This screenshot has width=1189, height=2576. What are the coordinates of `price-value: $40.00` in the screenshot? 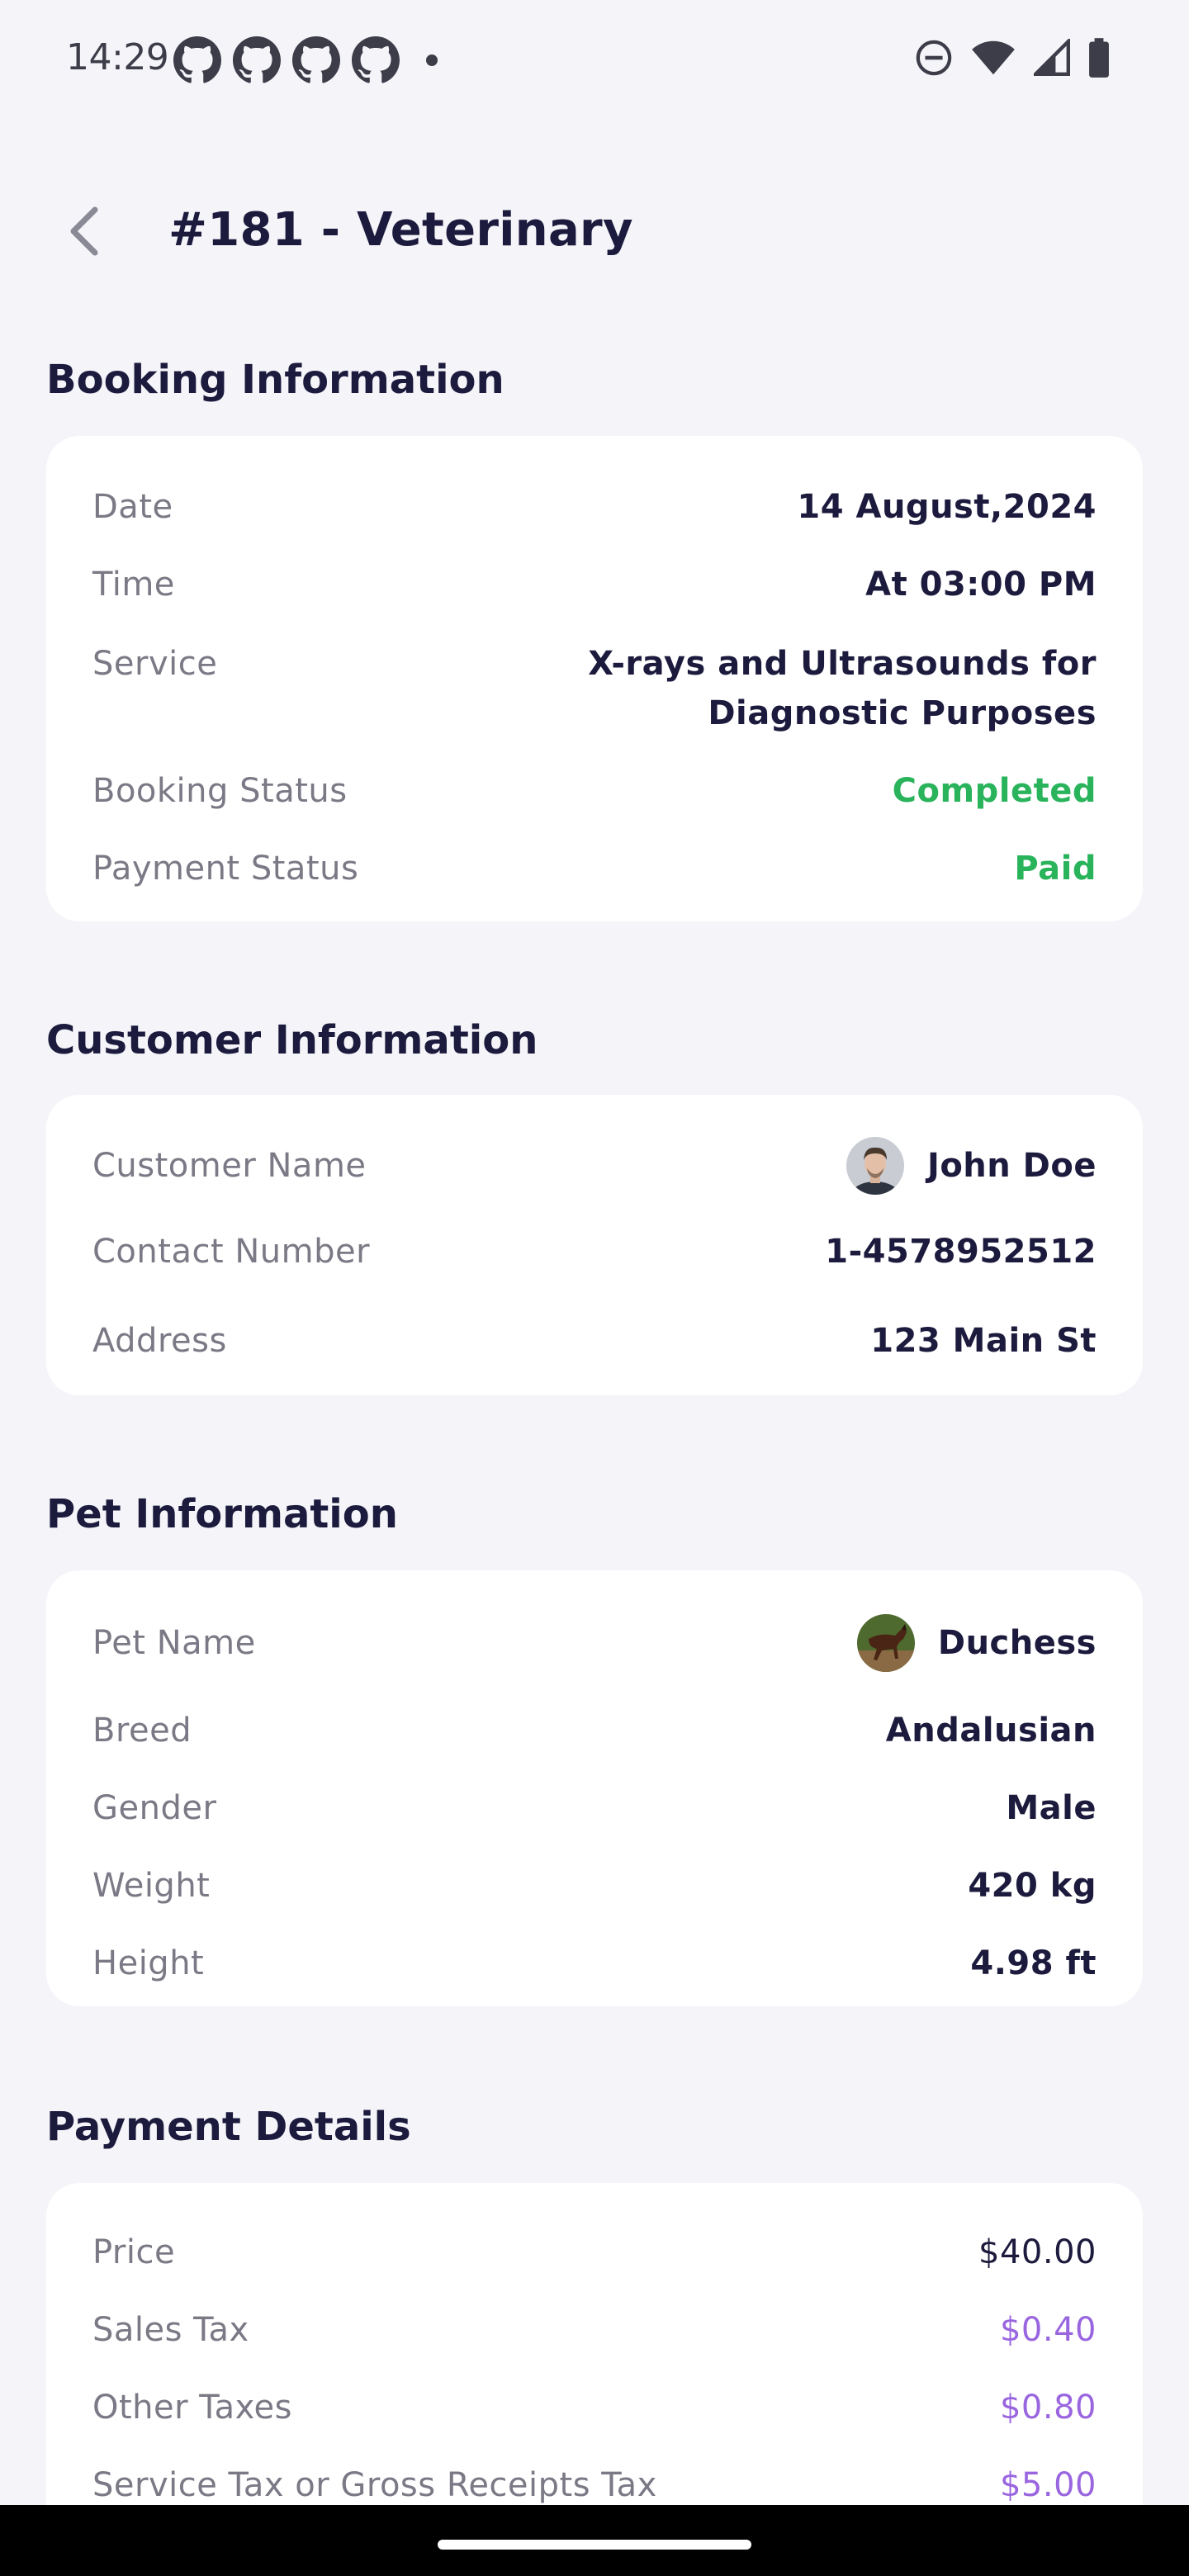 It's located at (1037, 2252).